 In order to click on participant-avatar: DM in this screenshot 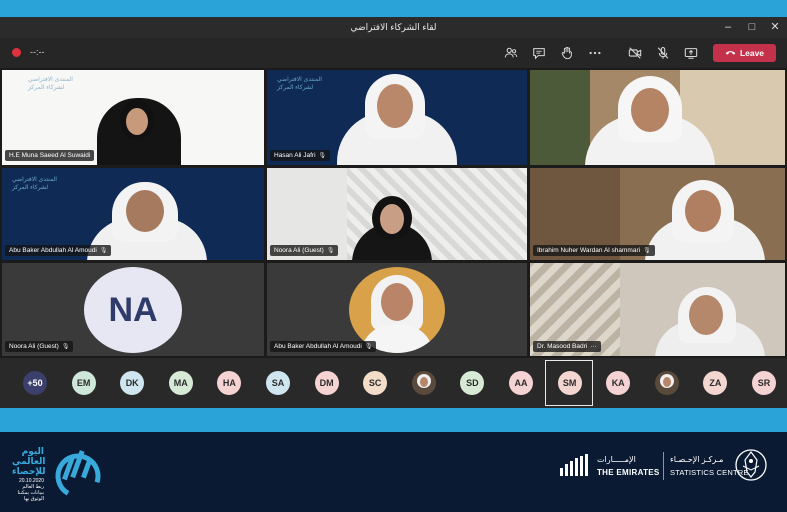, I will do `click(326, 383)`.